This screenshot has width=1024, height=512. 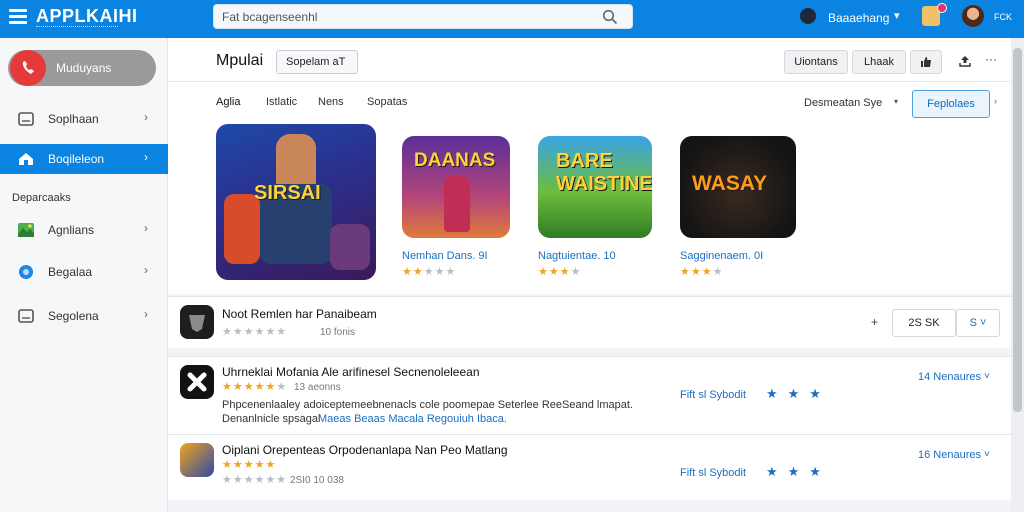 I want to click on sidebar-item-label: Agnlians, so click(x=71, y=230).